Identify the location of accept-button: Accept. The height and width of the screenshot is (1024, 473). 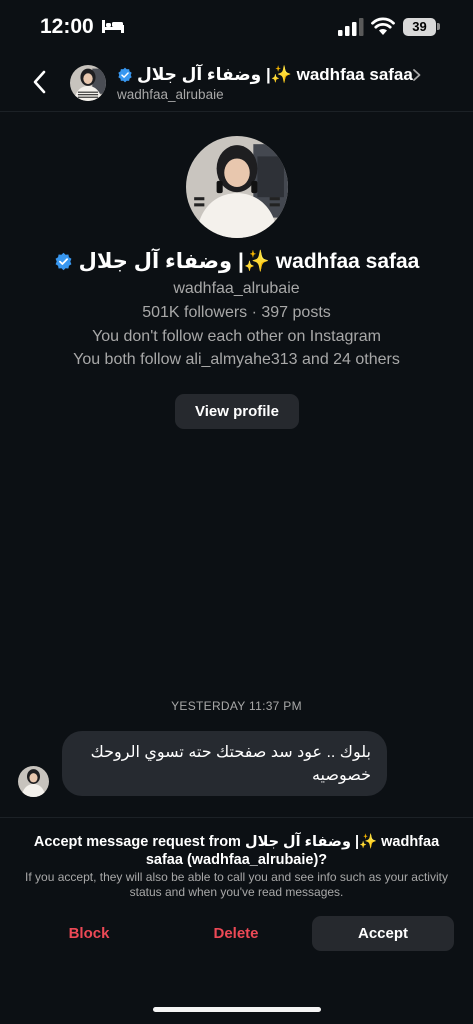
(383, 933).